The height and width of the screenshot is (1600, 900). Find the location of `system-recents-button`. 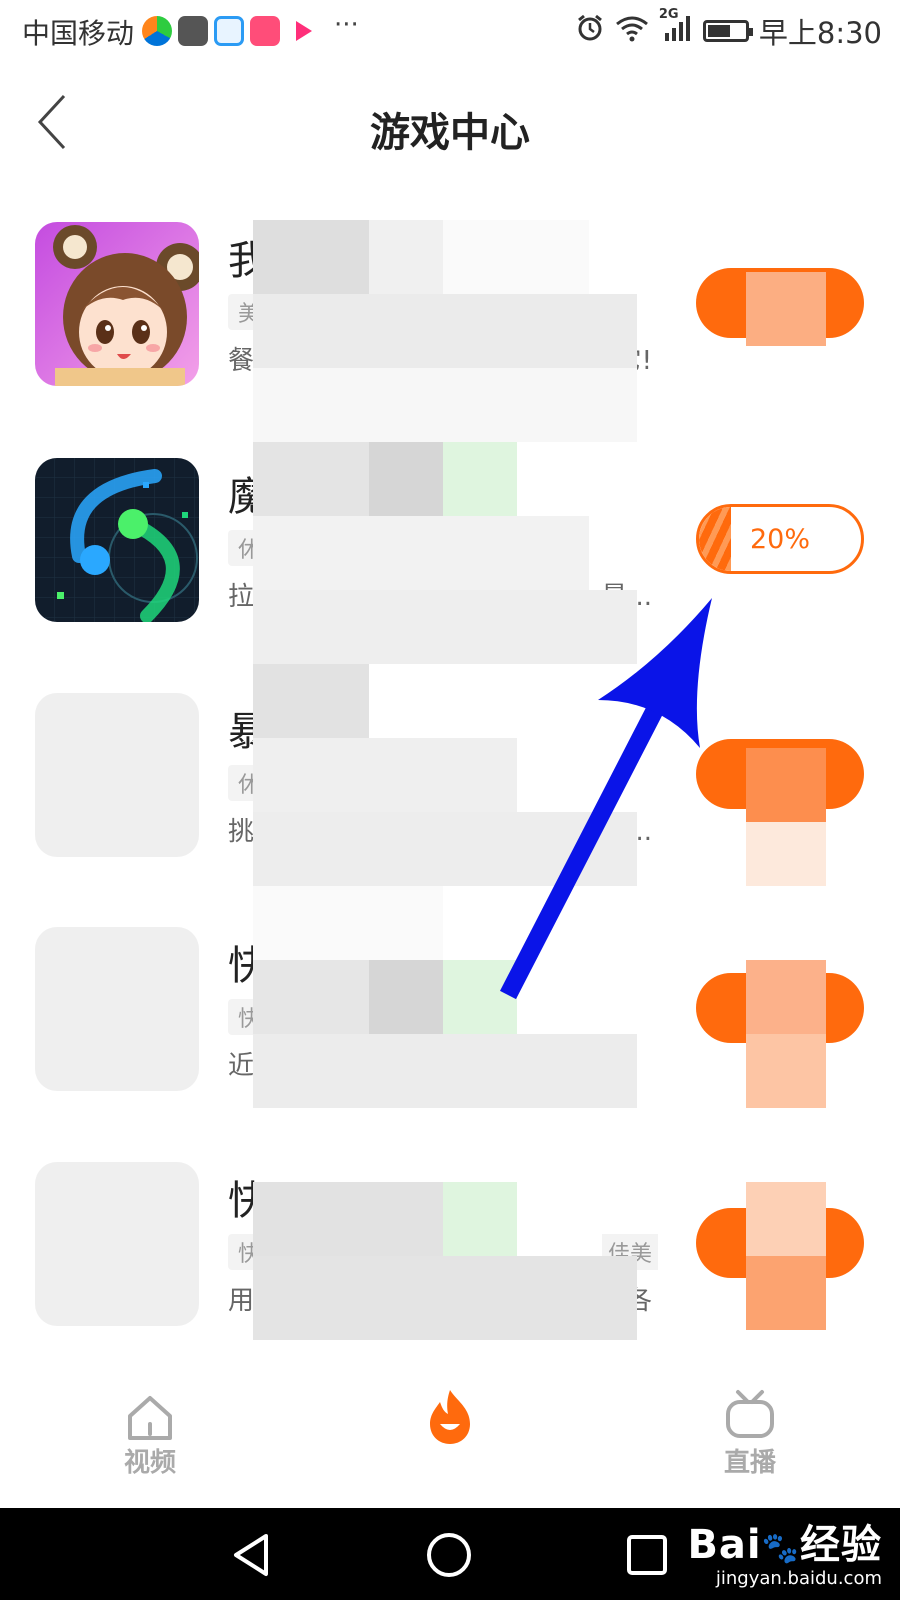

system-recents-button is located at coordinates (647, 1555).